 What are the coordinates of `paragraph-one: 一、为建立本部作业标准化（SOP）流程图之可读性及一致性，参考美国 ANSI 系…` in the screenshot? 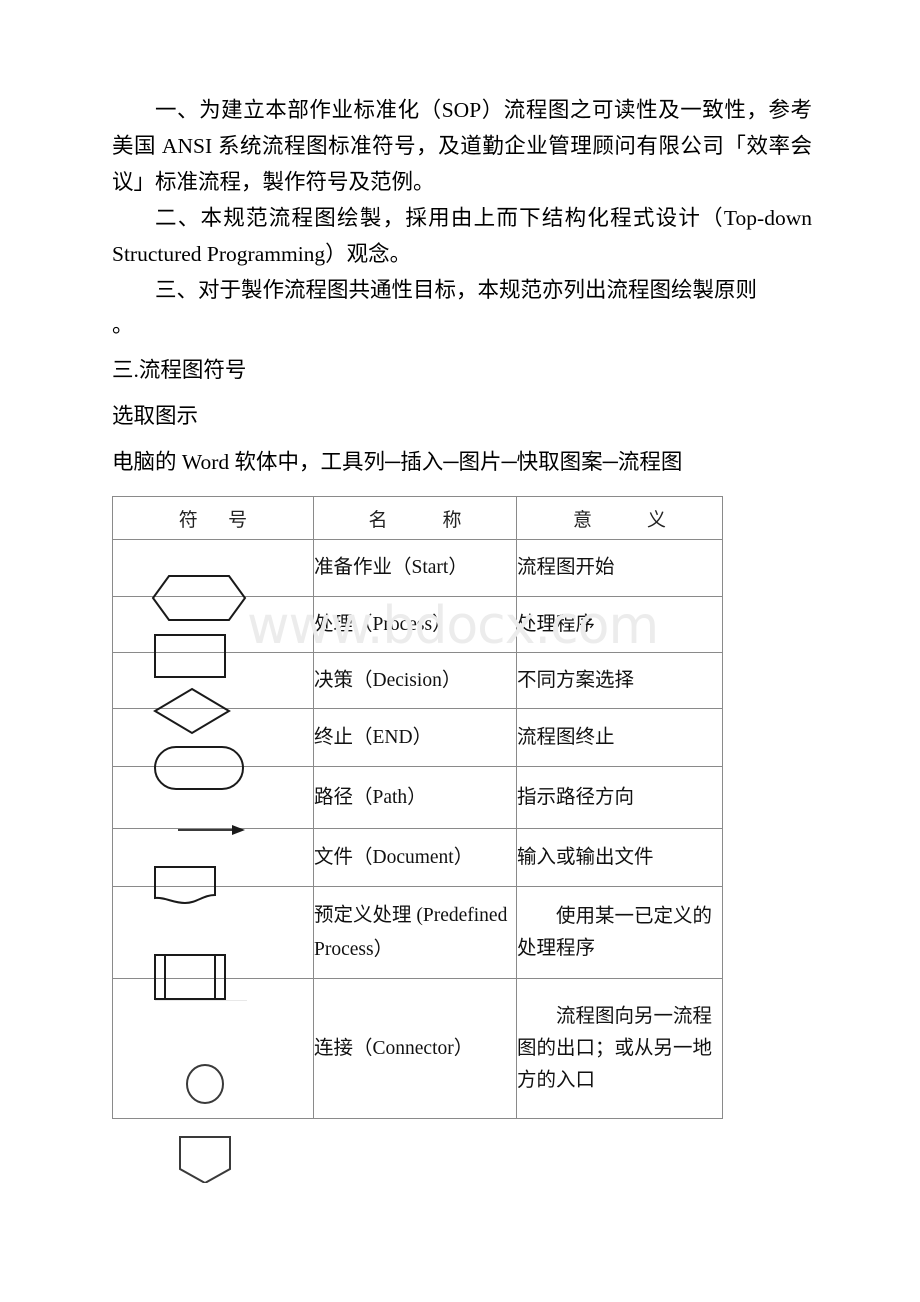 It's located at (462, 146).